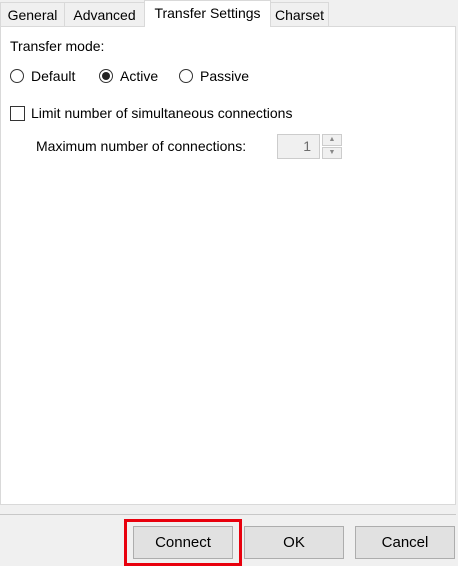 Image resolution: width=458 pixels, height=566 pixels. I want to click on cancel-button: Cancel, so click(405, 542).